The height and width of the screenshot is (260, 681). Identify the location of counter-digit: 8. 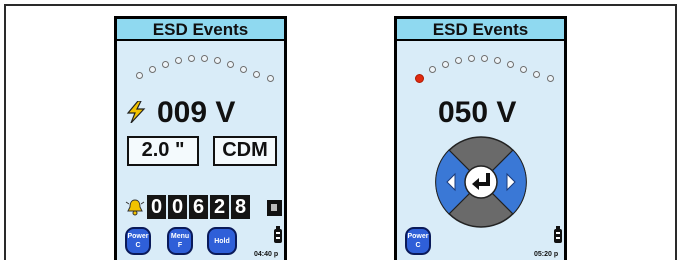
(240, 207).